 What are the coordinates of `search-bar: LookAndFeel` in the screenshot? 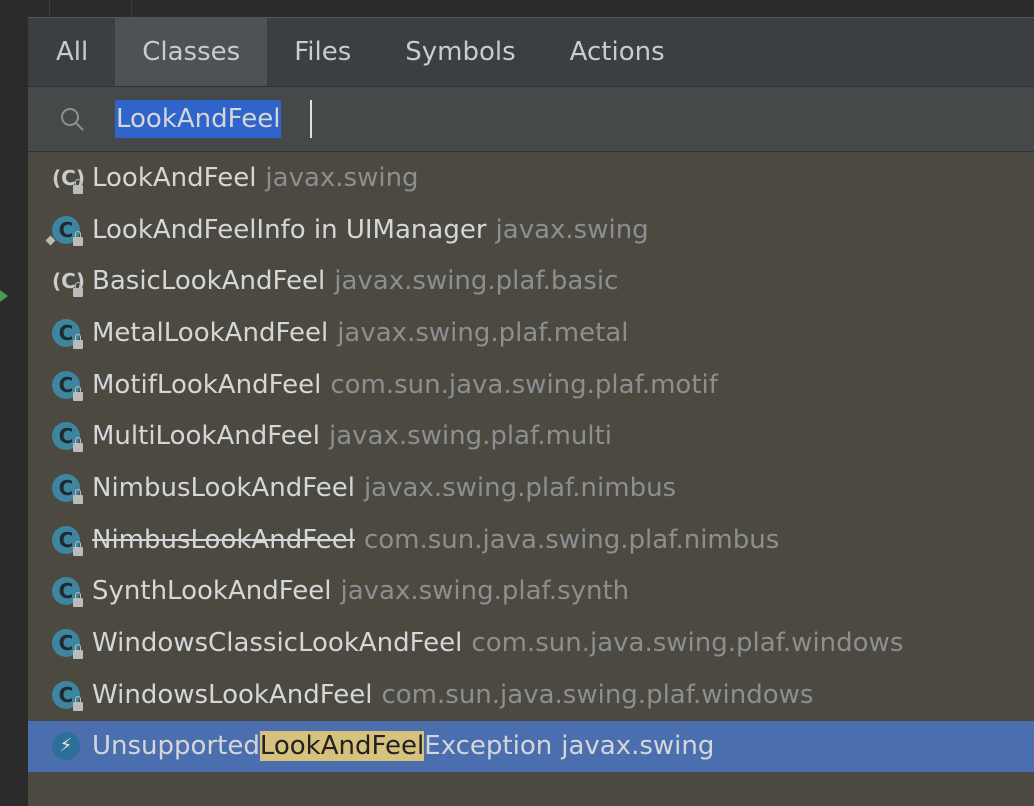 It's located at (531, 119).